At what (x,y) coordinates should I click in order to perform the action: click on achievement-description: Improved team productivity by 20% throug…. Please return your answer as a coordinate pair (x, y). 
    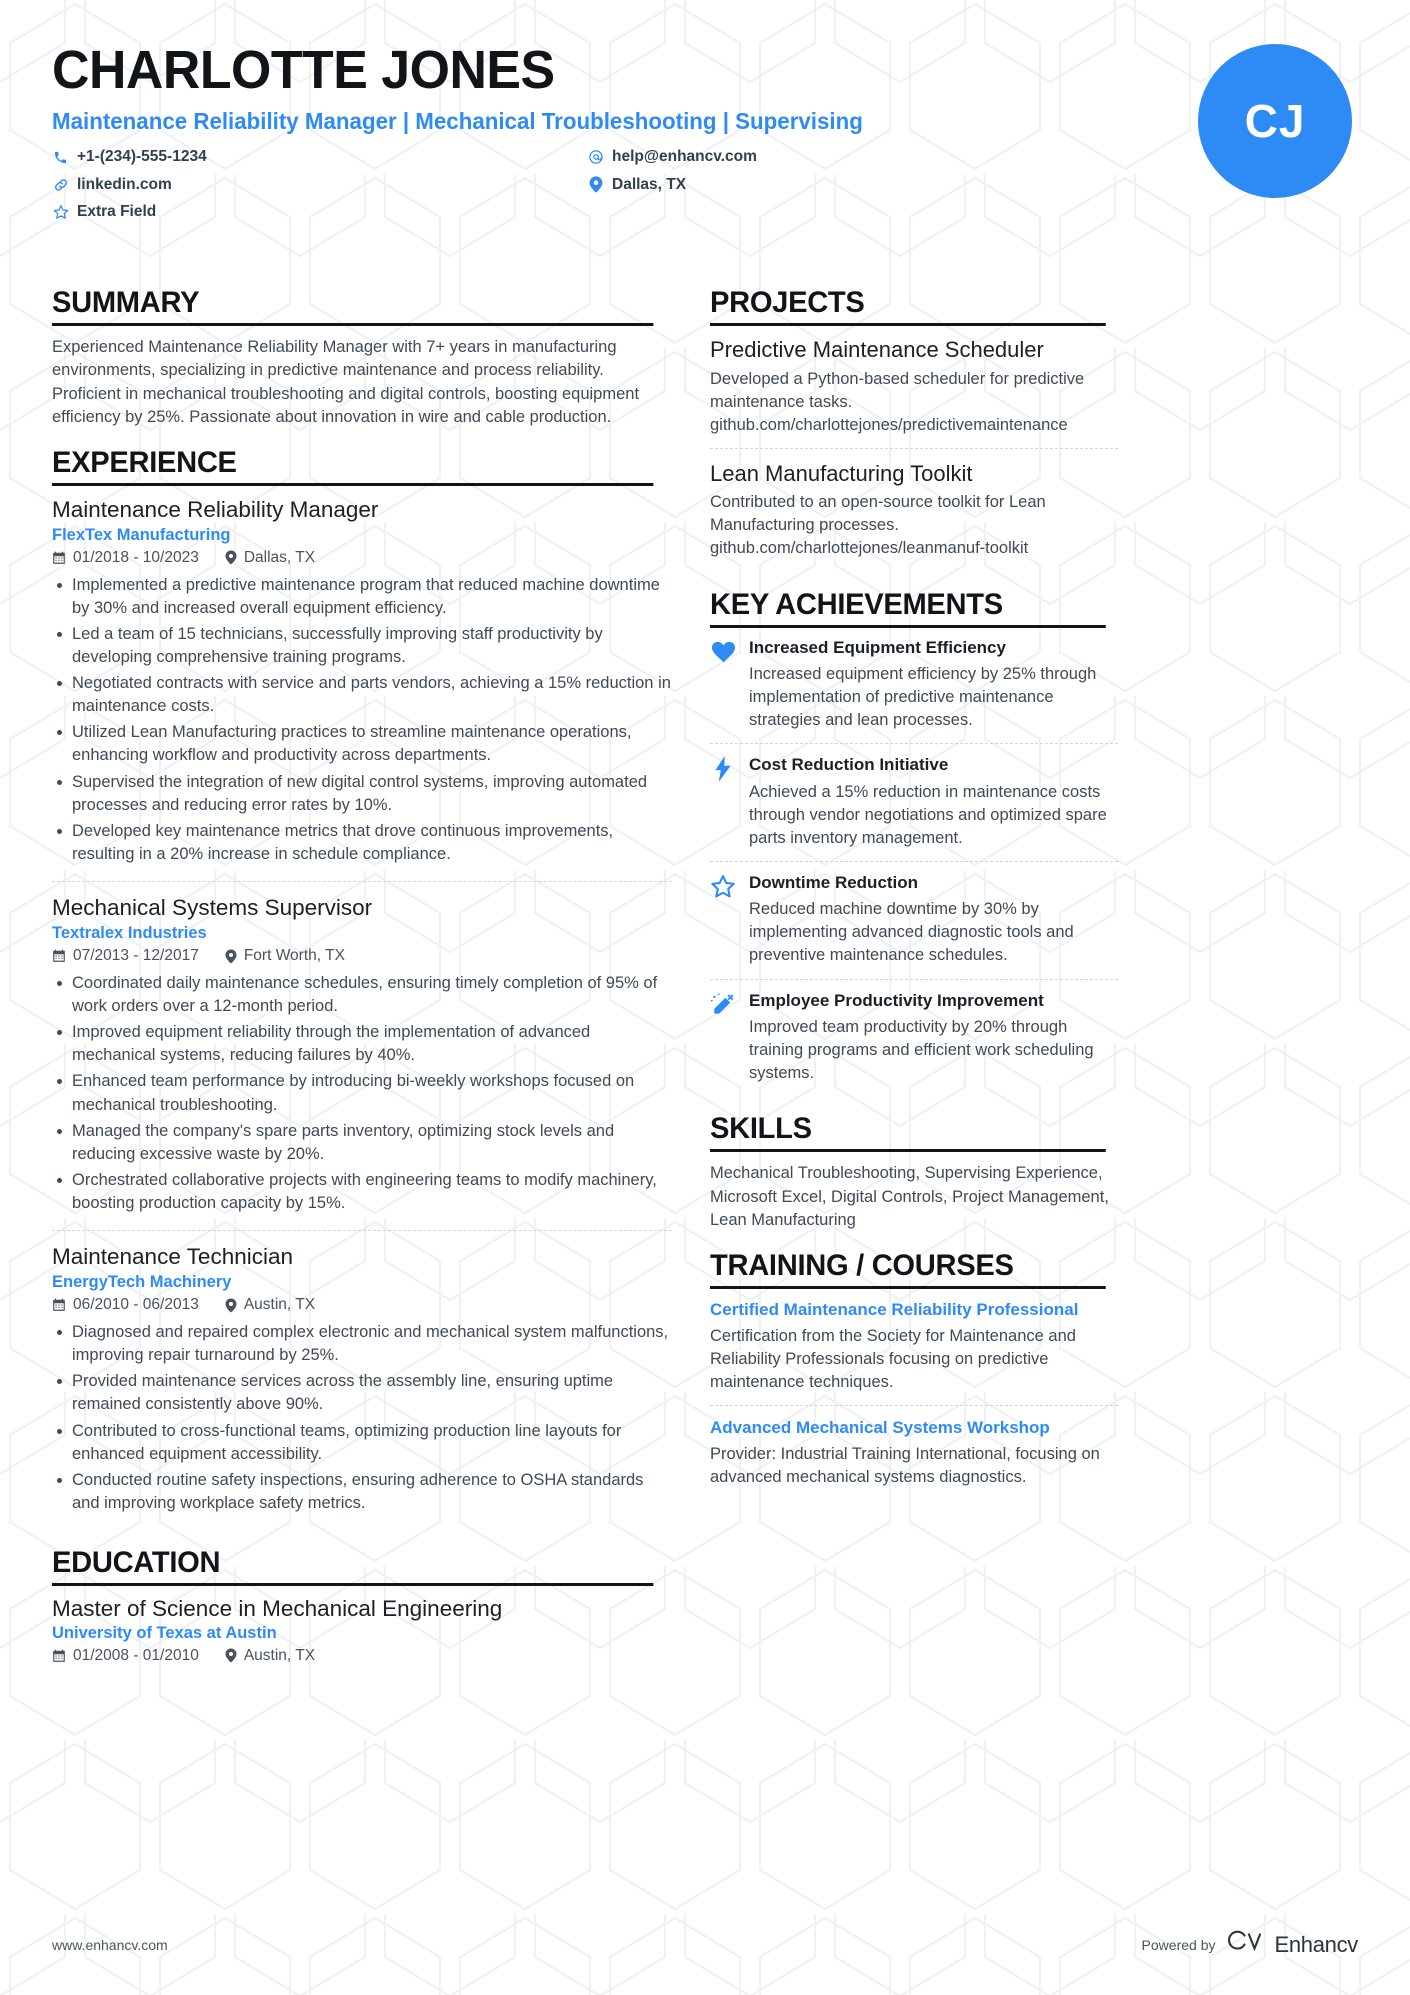
    Looking at the image, I should click on (921, 1050).